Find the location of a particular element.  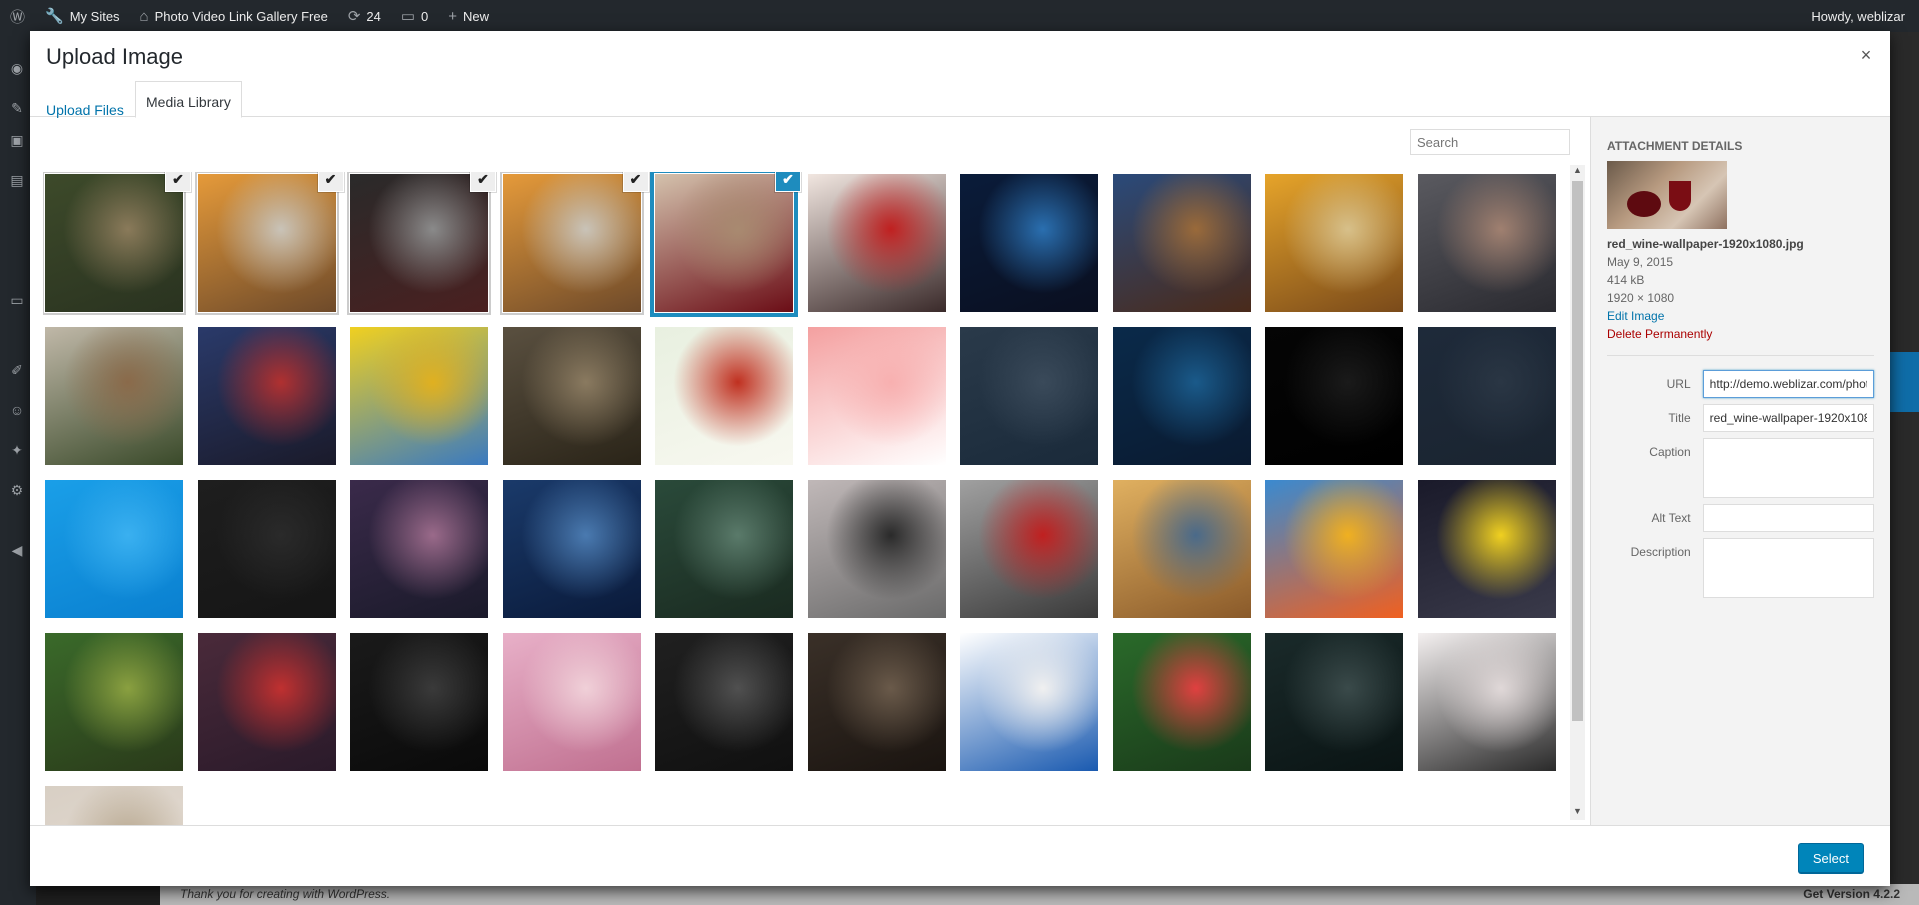

setting-caption: Caption is located at coordinates (1740, 468).